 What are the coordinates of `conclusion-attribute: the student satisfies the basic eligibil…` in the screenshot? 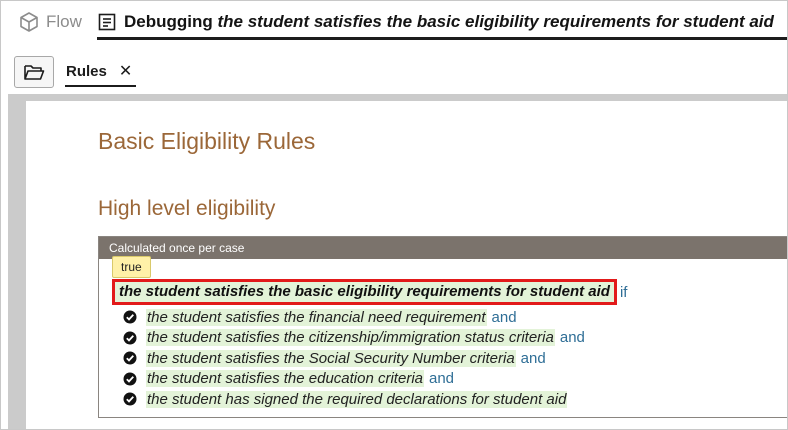 It's located at (364, 292).